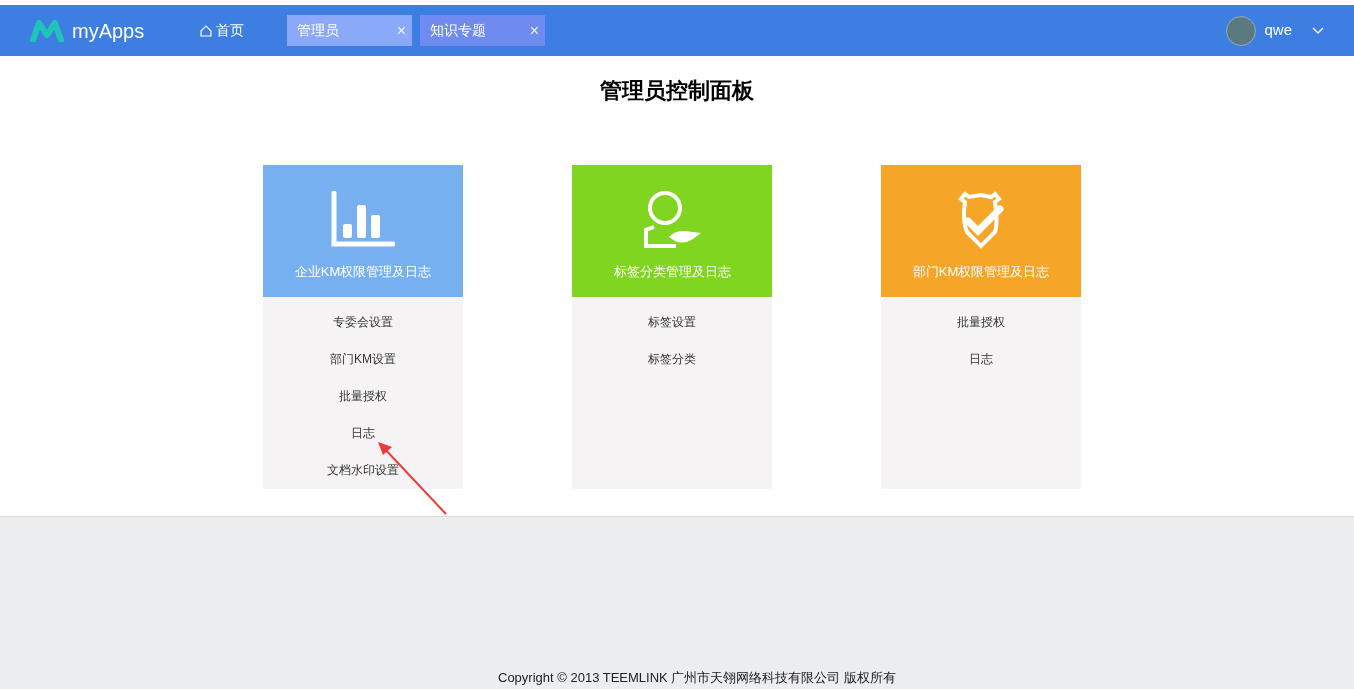 This screenshot has width=1354, height=689. What do you see at coordinates (363, 322) in the screenshot?
I see `menu-link: 专委会设置` at bounding box center [363, 322].